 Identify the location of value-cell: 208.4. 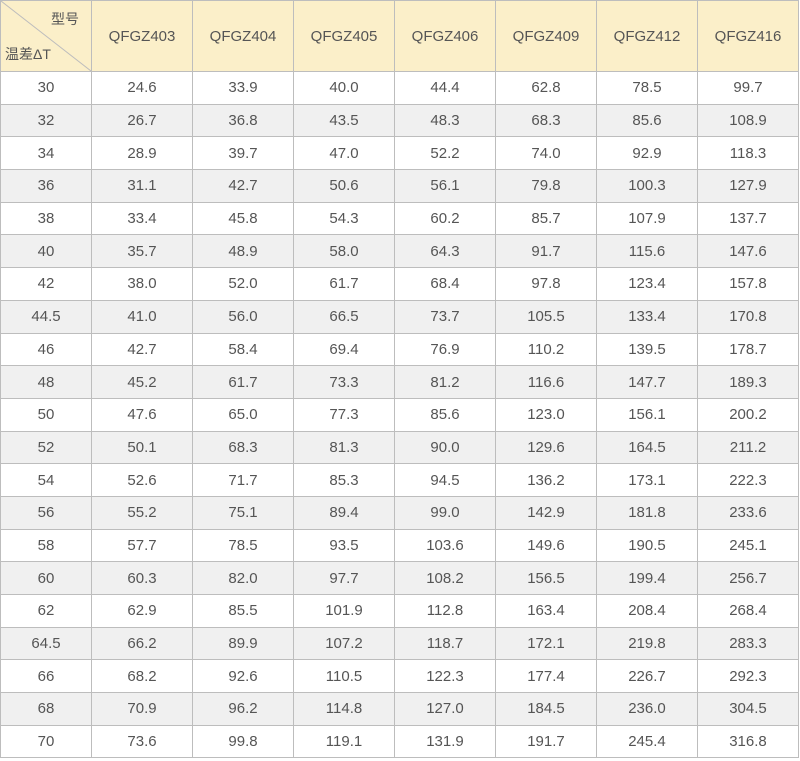
(647, 611).